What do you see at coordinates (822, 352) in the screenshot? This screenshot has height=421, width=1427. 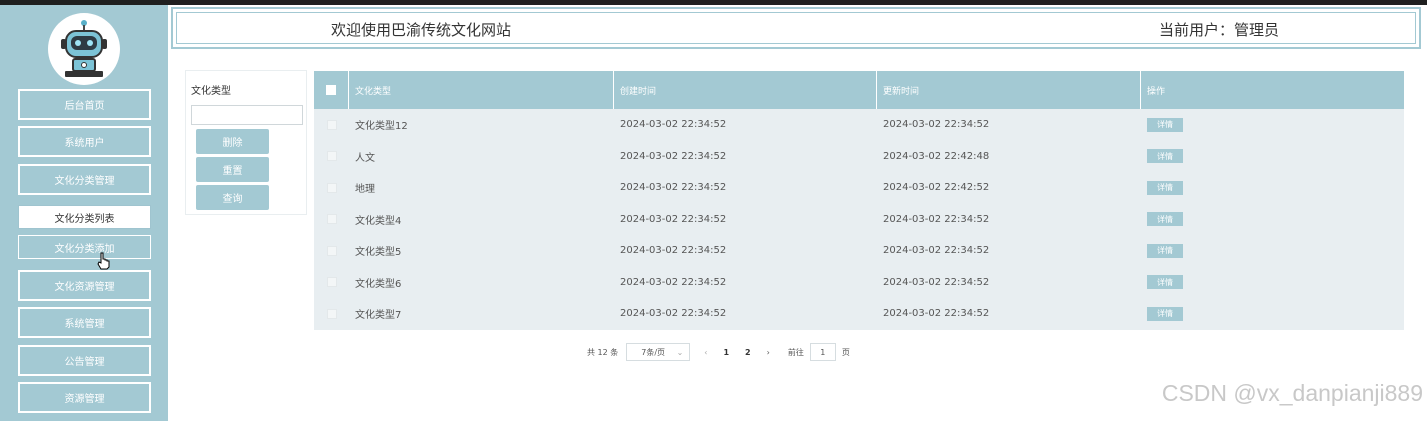 I see `goto-page-input: 1` at bounding box center [822, 352].